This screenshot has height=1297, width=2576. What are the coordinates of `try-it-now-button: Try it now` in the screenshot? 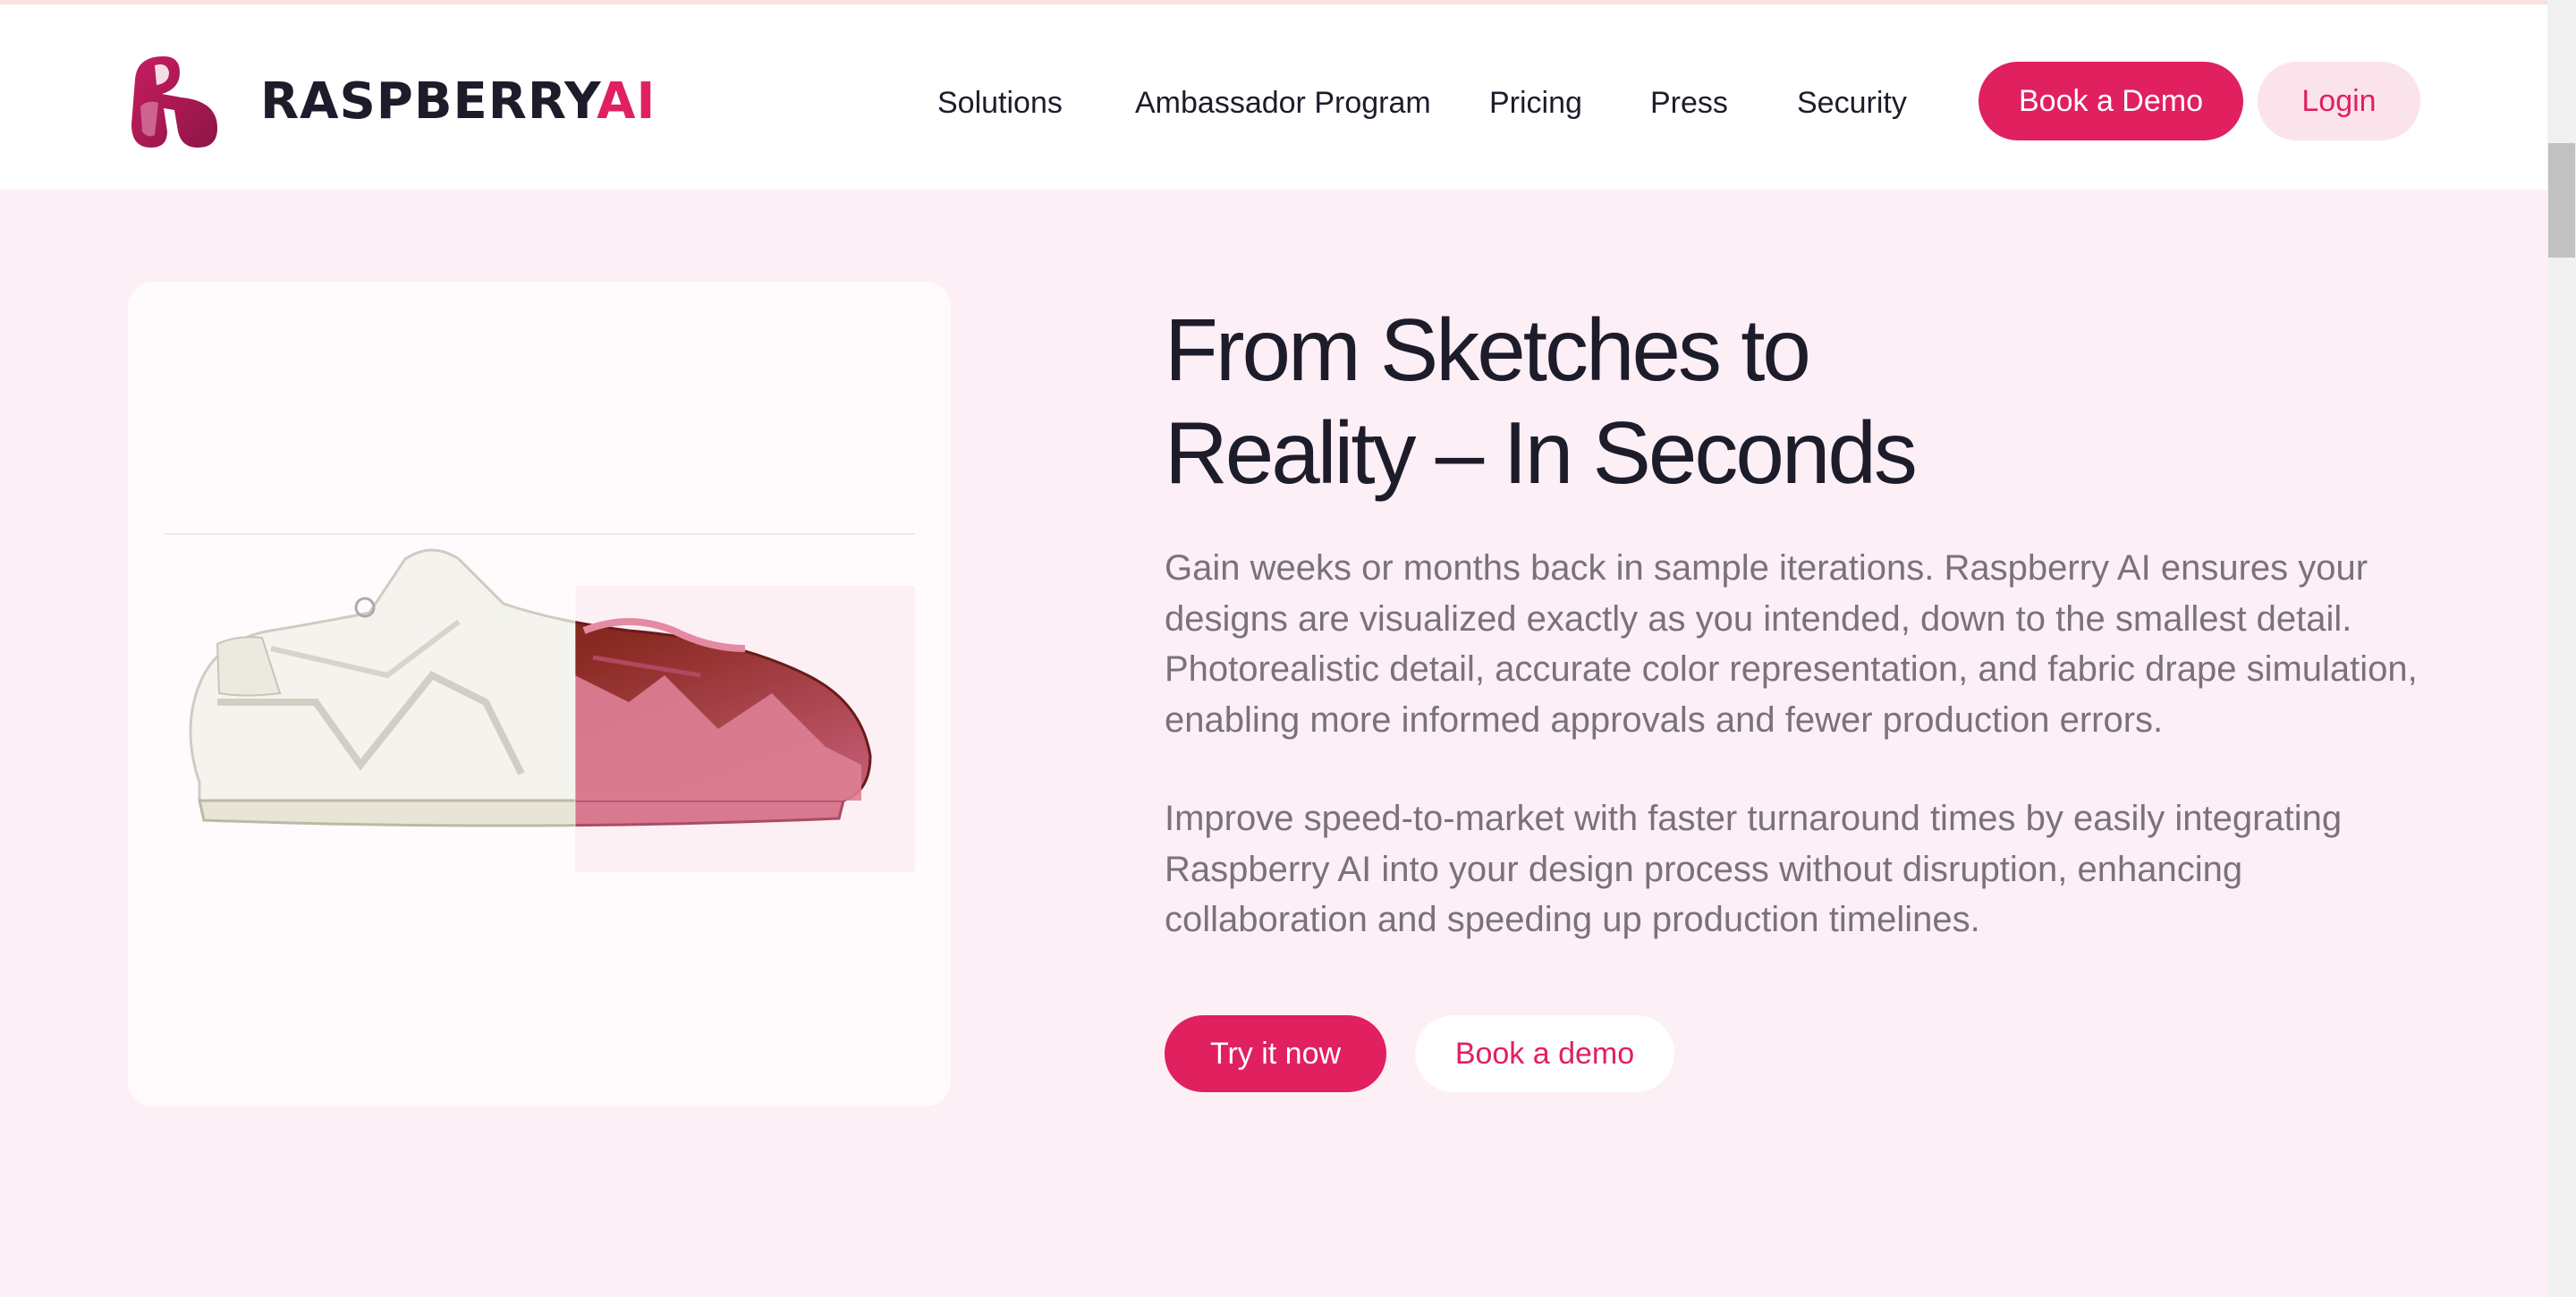 It's located at (1275, 1053).